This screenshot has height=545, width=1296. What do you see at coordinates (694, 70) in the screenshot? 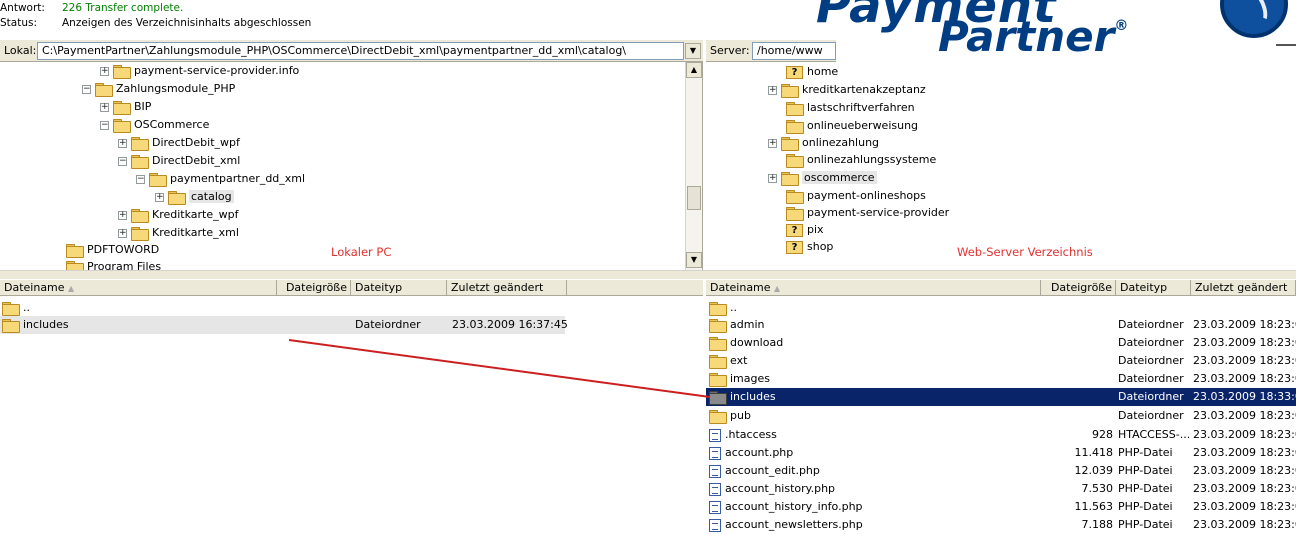
I see `scroll-up-button: ▲` at bounding box center [694, 70].